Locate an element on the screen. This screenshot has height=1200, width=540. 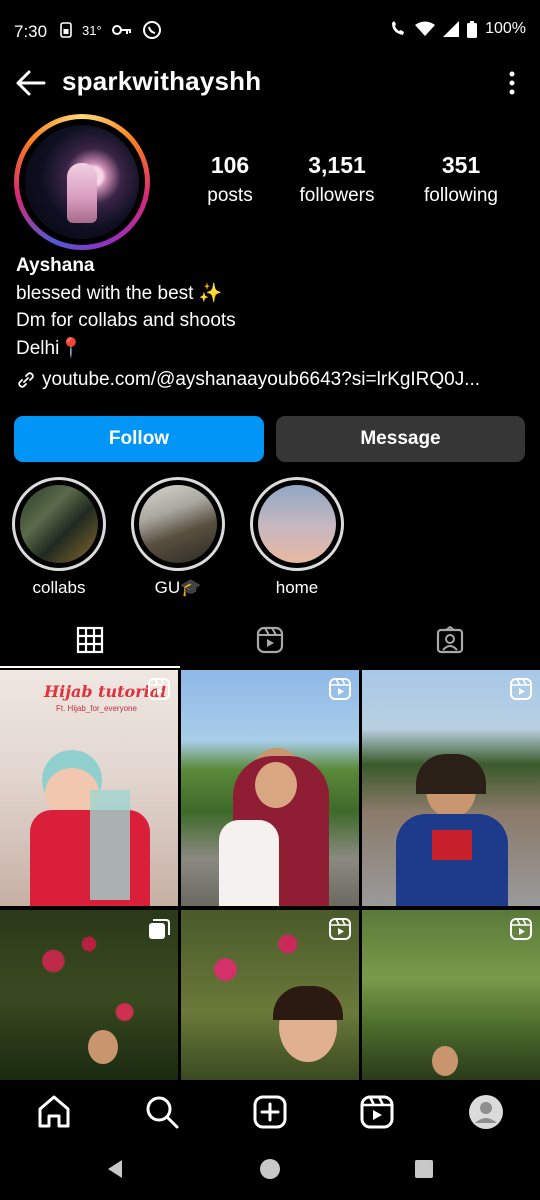
nav-reels is located at coordinates (377, 1112).